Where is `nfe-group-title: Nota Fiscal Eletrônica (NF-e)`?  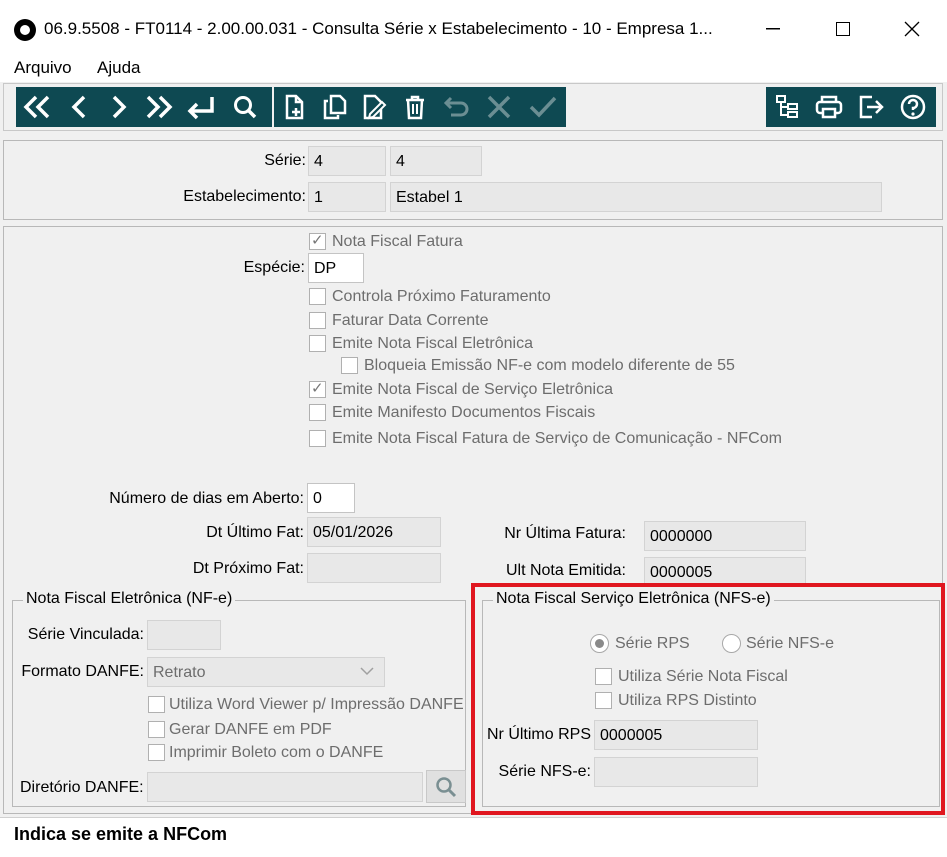
nfe-group-title: Nota Fiscal Eletrônica (NF-e) is located at coordinates (129, 599).